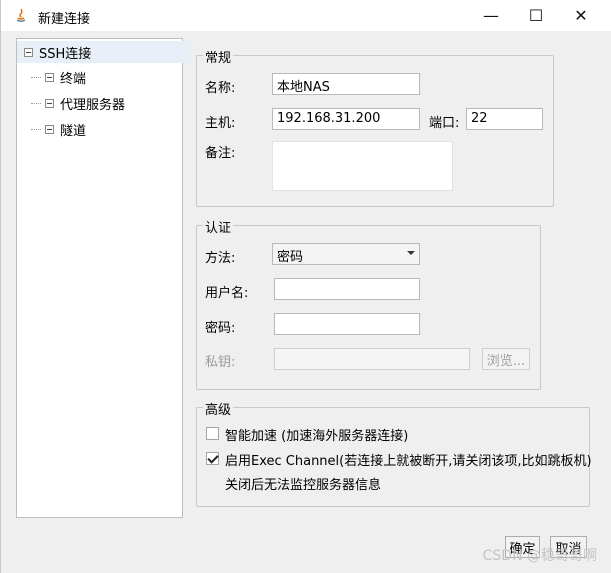 This screenshot has width=611, height=573. Describe the element at coordinates (220, 153) in the screenshot. I see `note-label: 备注:` at that location.